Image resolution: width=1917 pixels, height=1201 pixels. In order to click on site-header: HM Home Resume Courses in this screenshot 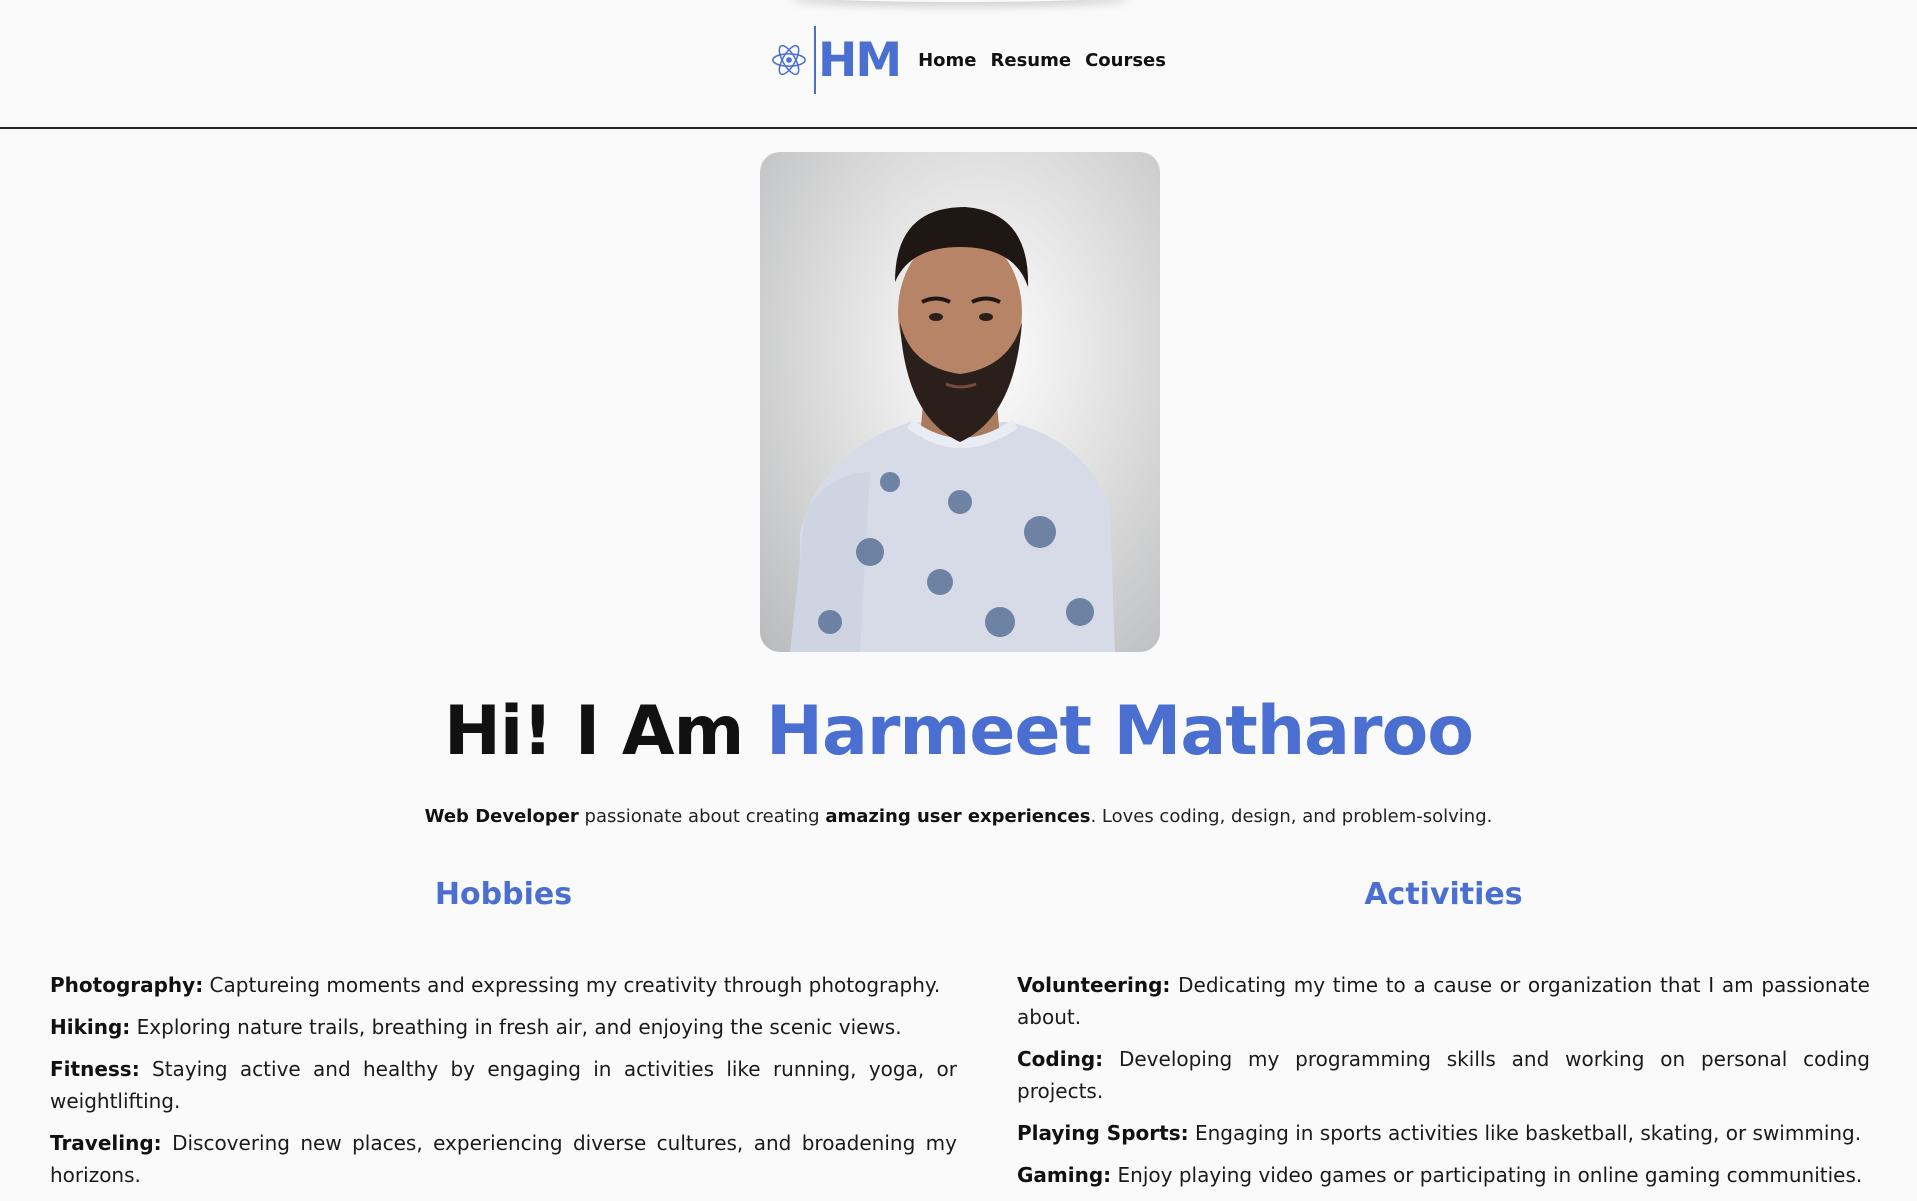, I will do `click(958, 64)`.